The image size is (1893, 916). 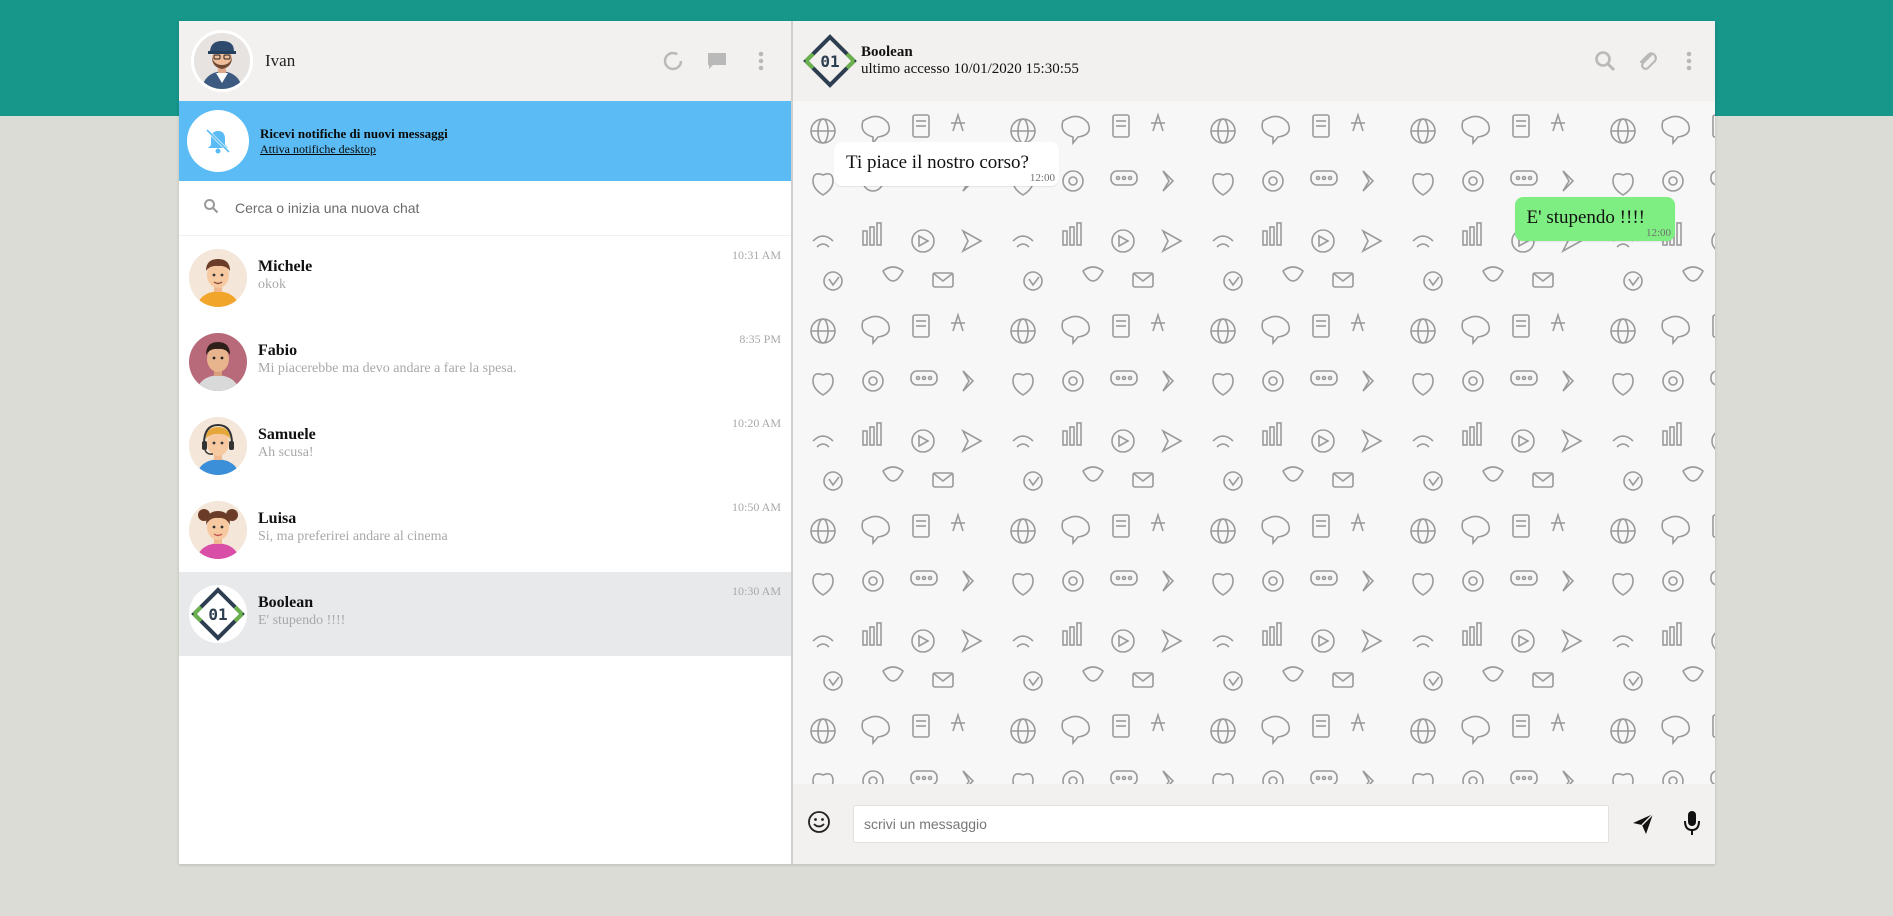 I want to click on composer, so click(x=1254, y=824).